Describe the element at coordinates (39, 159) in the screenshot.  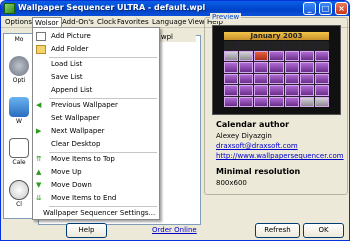
I see `arrow-top-icon: ⇈` at that location.